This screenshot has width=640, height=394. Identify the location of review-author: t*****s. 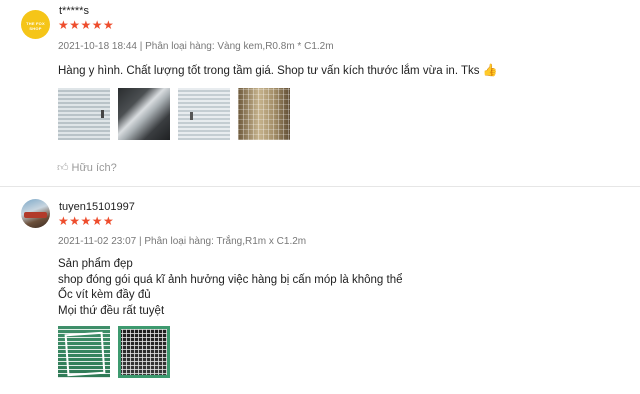
(74, 11).